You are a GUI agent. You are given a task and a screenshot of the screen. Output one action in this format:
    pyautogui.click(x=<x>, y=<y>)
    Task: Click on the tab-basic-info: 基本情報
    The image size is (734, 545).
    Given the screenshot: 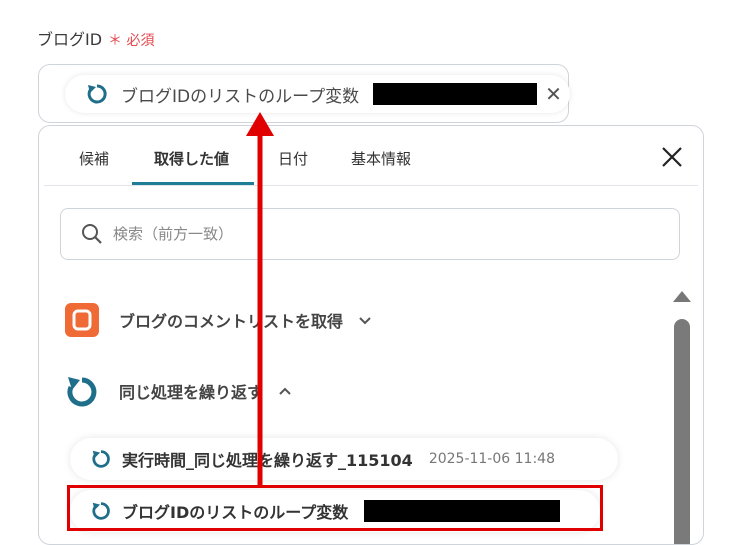 What is the action you would take?
    pyautogui.click(x=381, y=158)
    